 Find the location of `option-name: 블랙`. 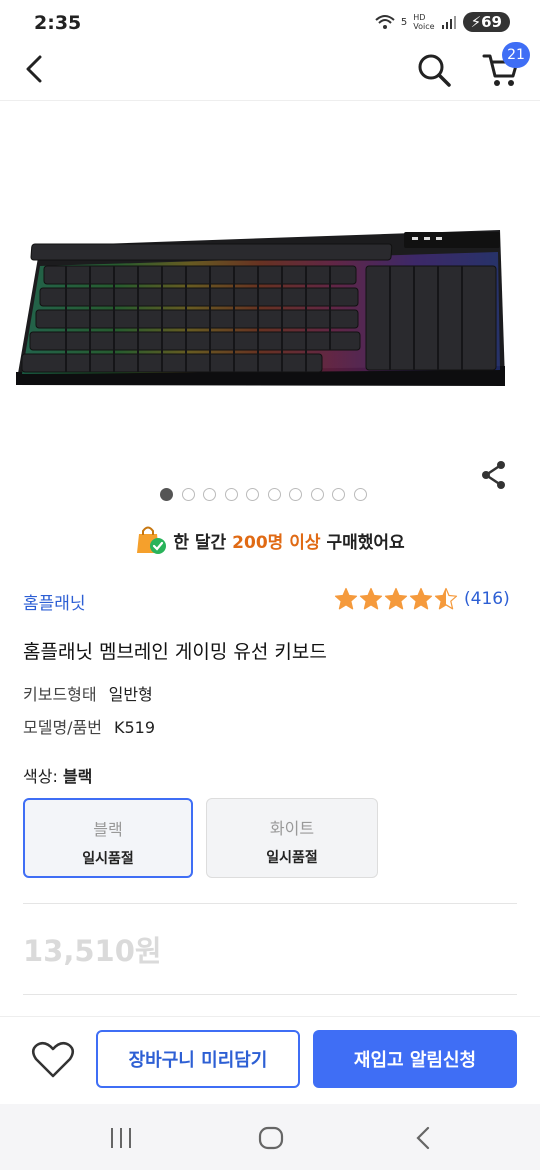

option-name: 블랙 is located at coordinates (108, 829).